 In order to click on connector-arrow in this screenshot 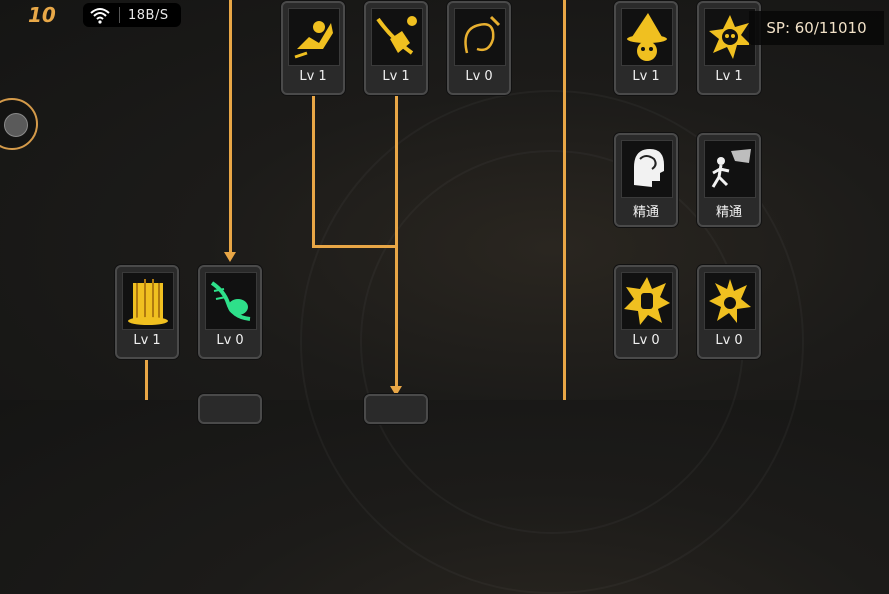, I will do `click(230, 257)`.